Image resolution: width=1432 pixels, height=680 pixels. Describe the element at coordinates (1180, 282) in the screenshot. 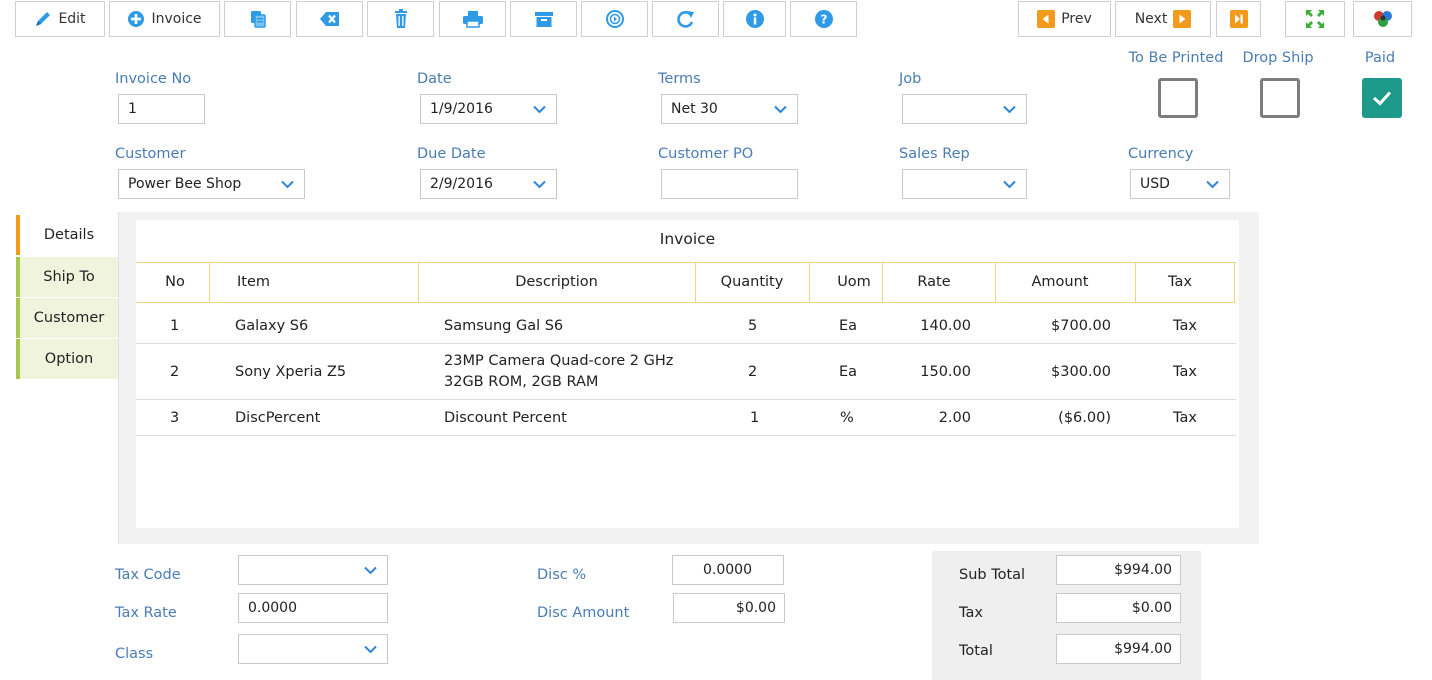

I see `col-header-tax: Tax` at that location.